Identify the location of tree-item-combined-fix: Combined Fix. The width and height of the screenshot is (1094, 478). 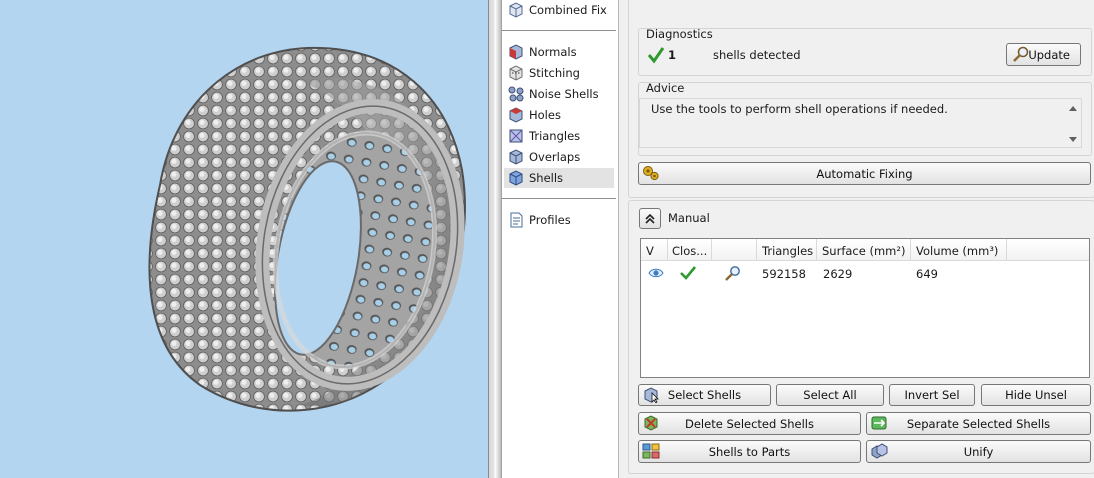
(559, 10).